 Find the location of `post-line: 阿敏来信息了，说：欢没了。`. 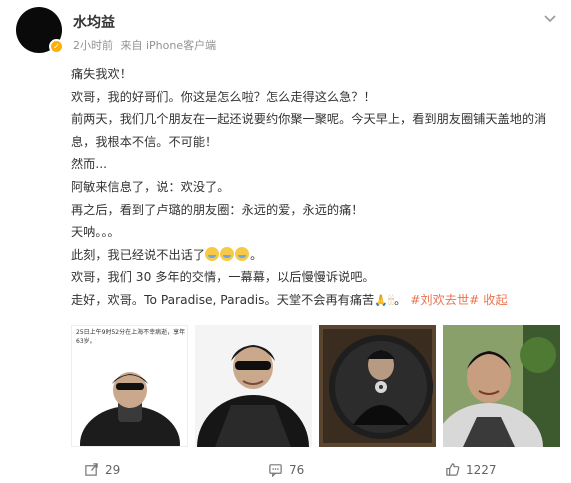

post-line: 阿敏来信息了，说：欢没了。 is located at coordinates (150, 186).